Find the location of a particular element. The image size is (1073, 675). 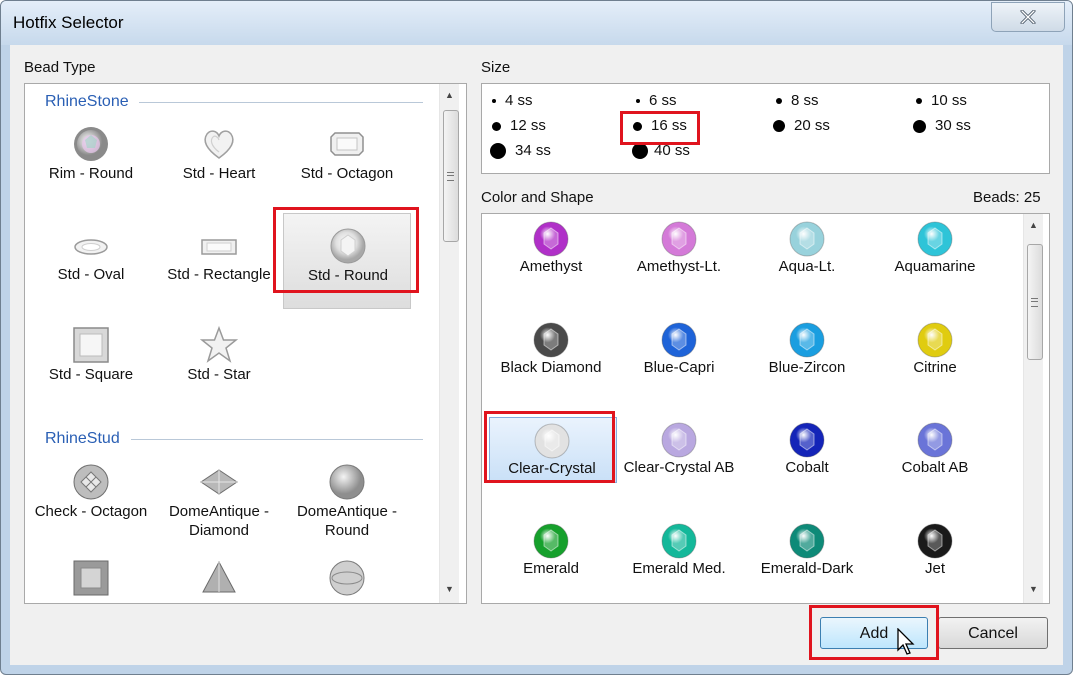

bead-item-std-heart: Std - Heart is located at coordinates (219, 160).